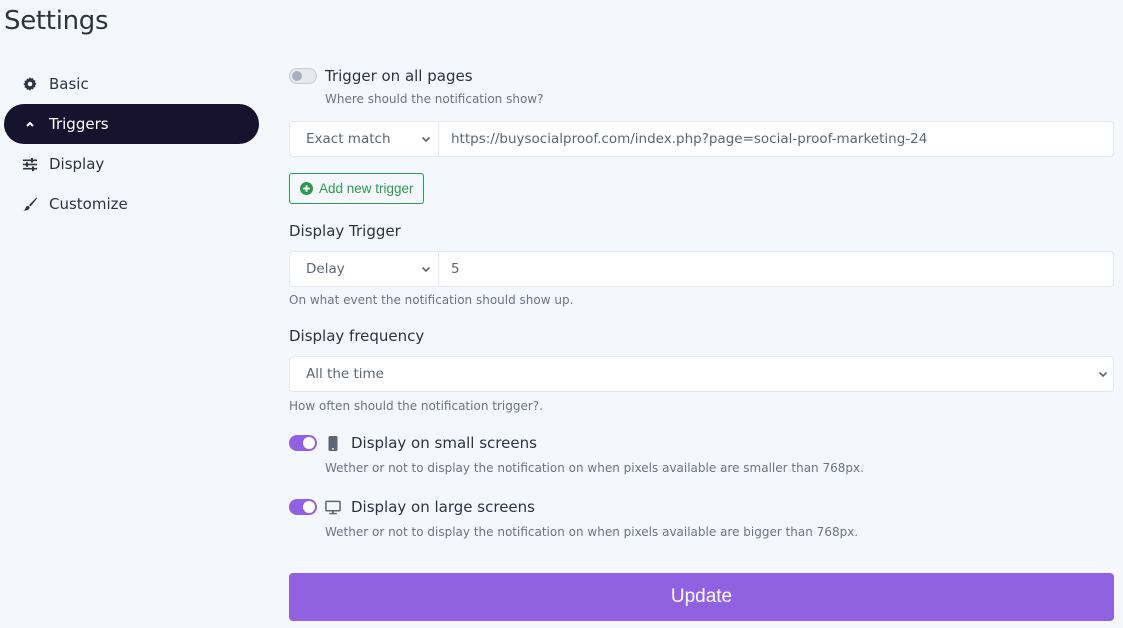 This screenshot has width=1123, height=628. I want to click on match-type-select: Exact match, so click(364, 139).